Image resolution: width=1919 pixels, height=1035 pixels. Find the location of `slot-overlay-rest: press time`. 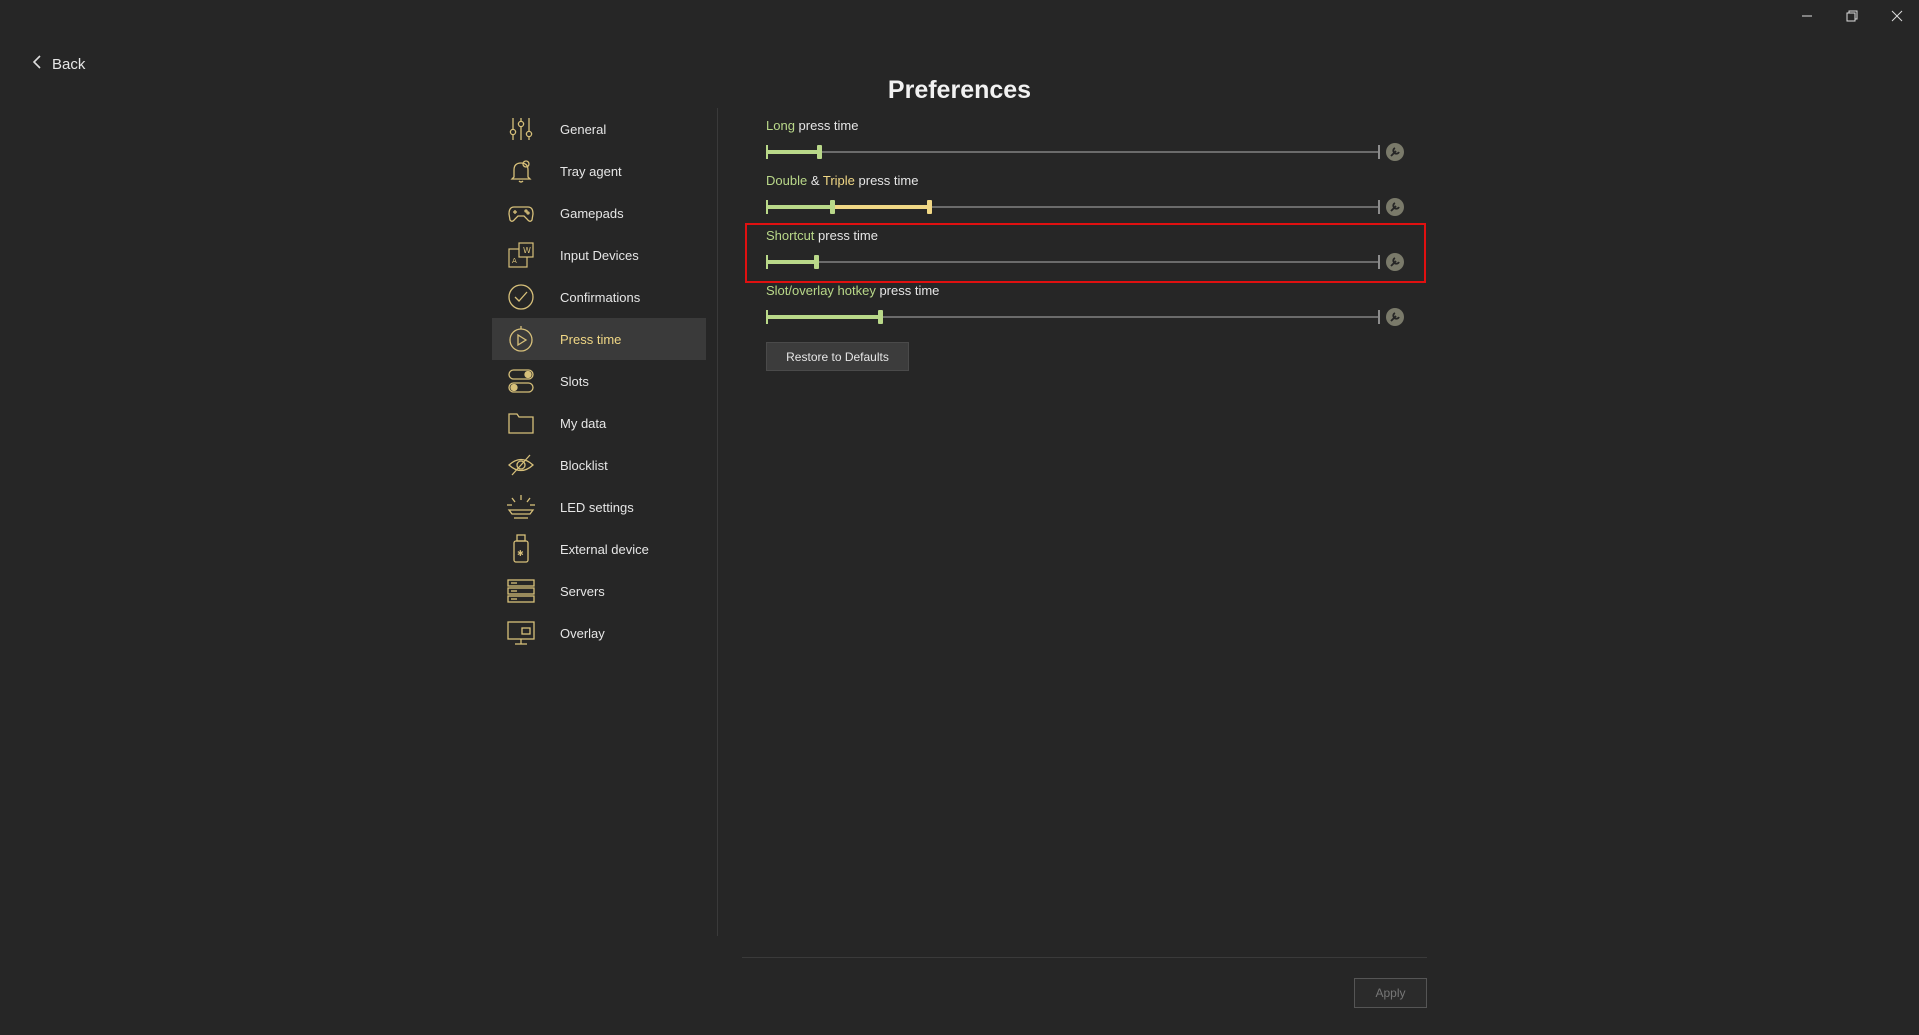

slot-overlay-rest: press time is located at coordinates (907, 290).